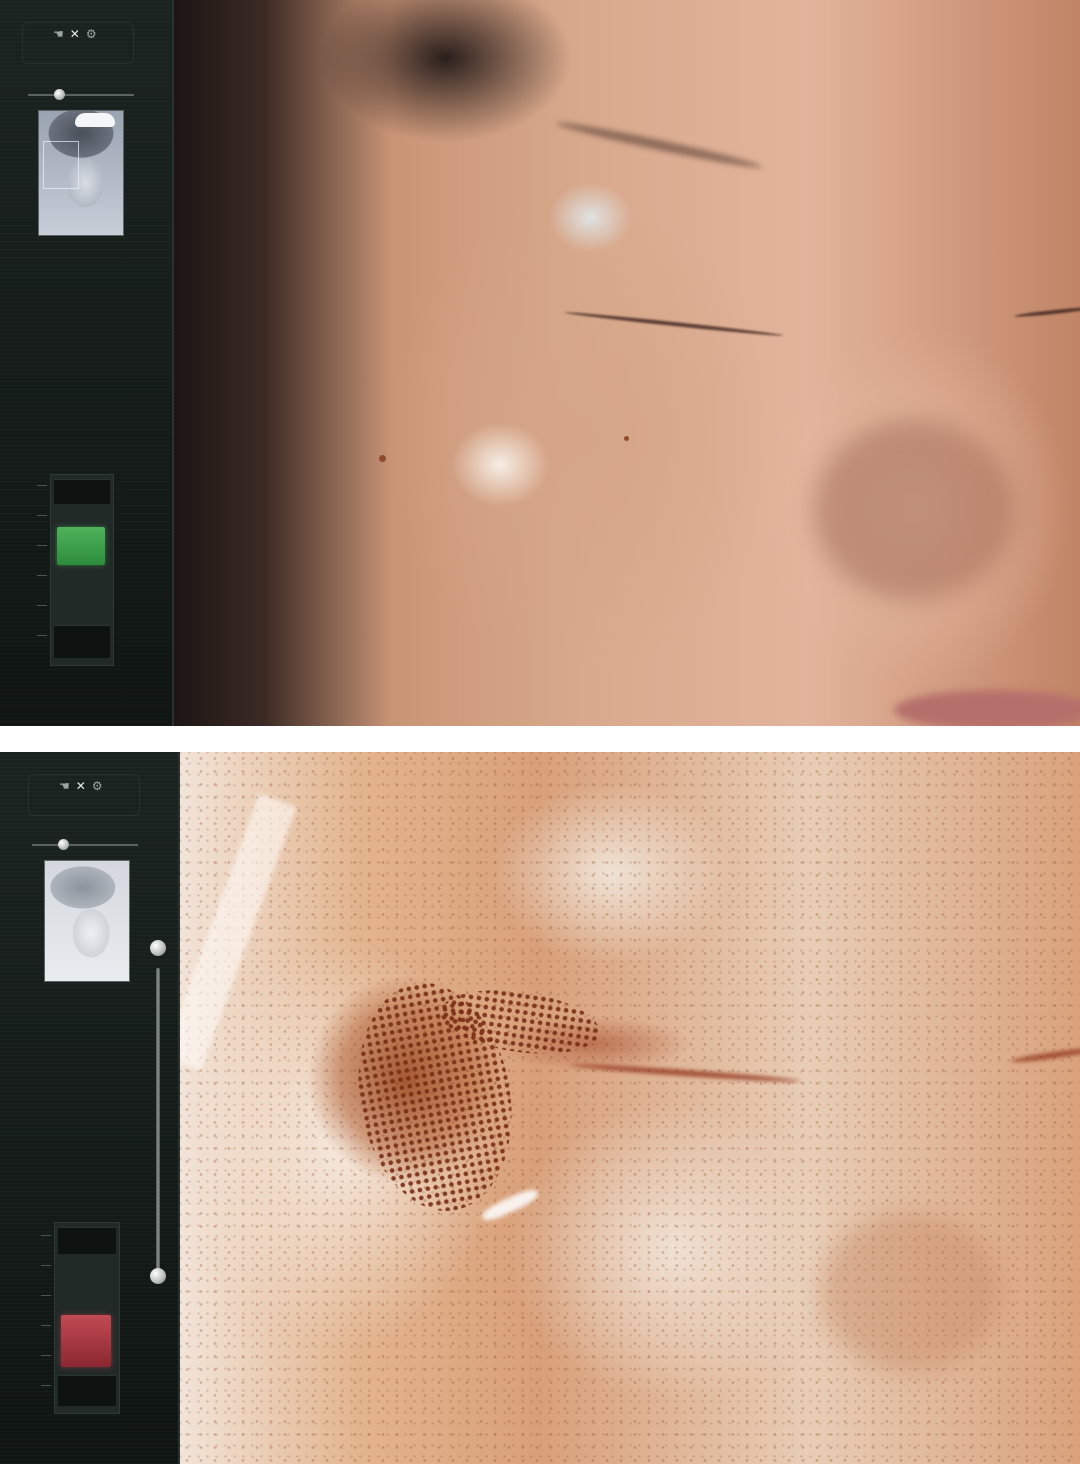 Image resolution: width=1080 pixels, height=1464 pixels. What do you see at coordinates (158, 1276) in the screenshot?
I see `vertical-slider-bottom-knob` at bounding box center [158, 1276].